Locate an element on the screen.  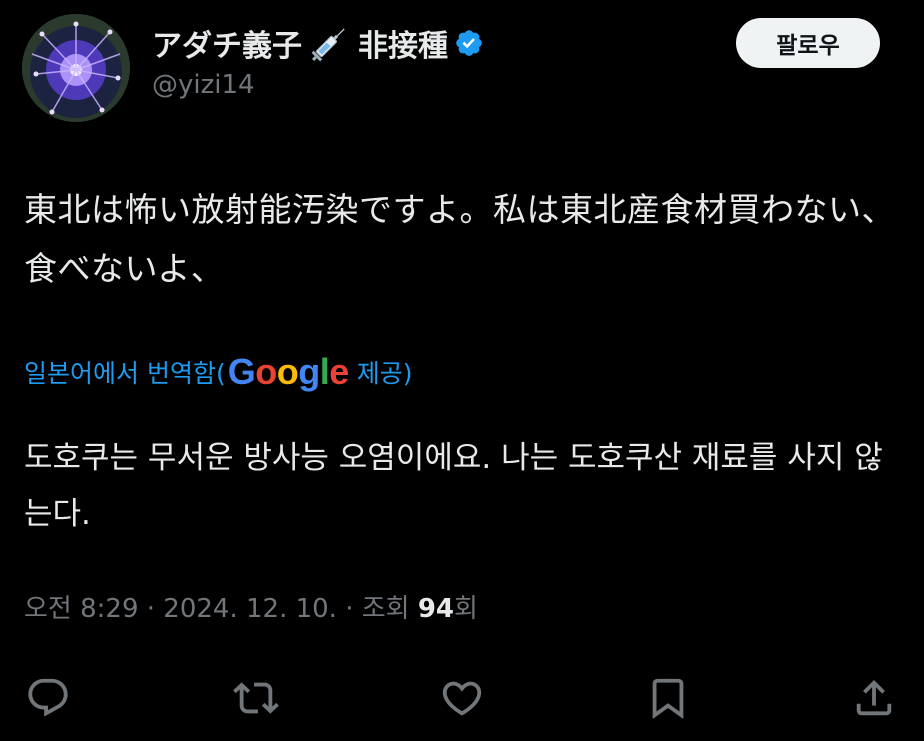
tweet-meta: 오전 8:29 · 2024. 12. 10. · 조회 94회 is located at coordinates (251, 606).